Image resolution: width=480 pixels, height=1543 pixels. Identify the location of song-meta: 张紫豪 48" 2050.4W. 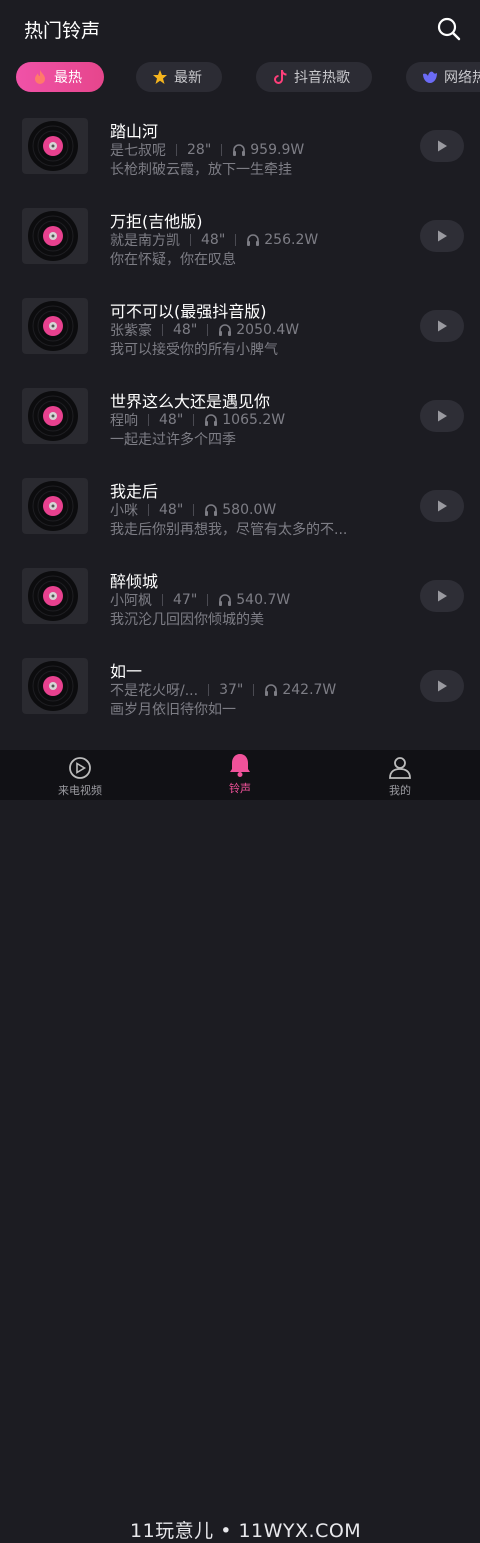
(204, 330).